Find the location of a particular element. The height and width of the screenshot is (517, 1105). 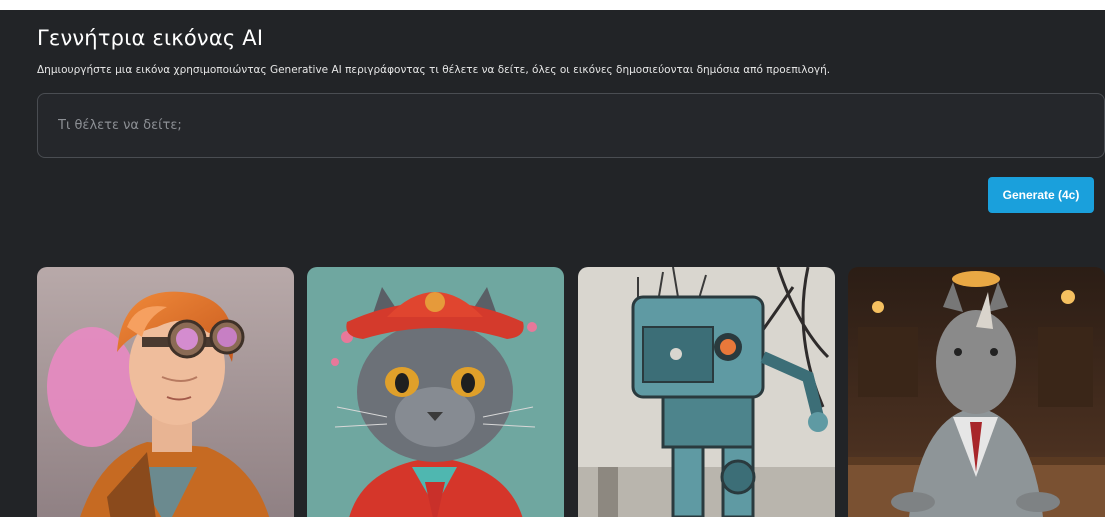

prompt-input is located at coordinates (571, 125).